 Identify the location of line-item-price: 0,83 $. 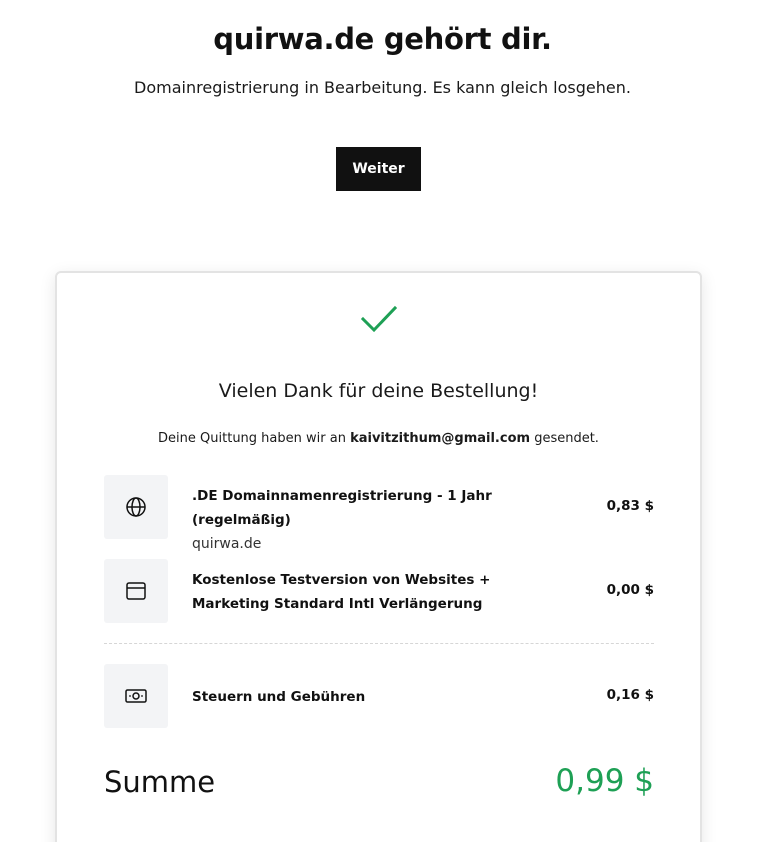
(630, 506).